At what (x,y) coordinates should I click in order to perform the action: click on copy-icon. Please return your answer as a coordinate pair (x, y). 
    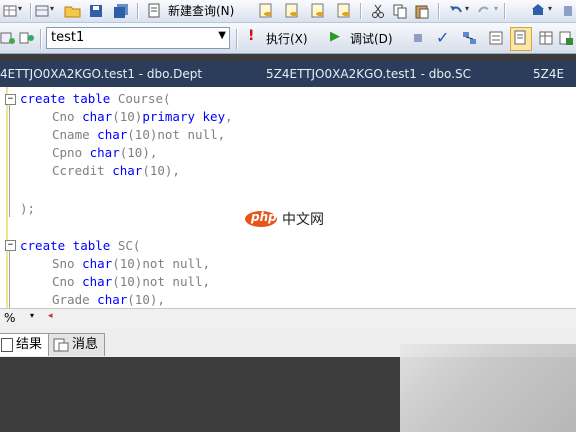
    Looking at the image, I should click on (400, 11).